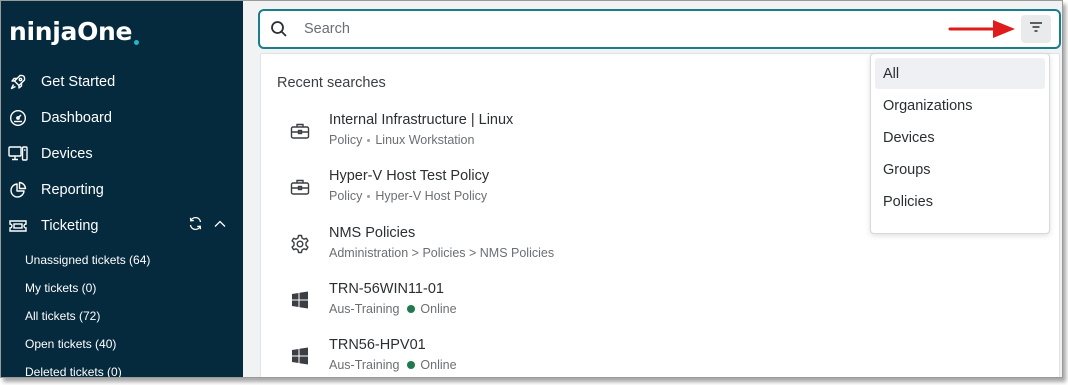 The height and width of the screenshot is (385, 1068). What do you see at coordinates (377, 345) in the screenshot?
I see `result-title: TRN56-HPV01` at bounding box center [377, 345].